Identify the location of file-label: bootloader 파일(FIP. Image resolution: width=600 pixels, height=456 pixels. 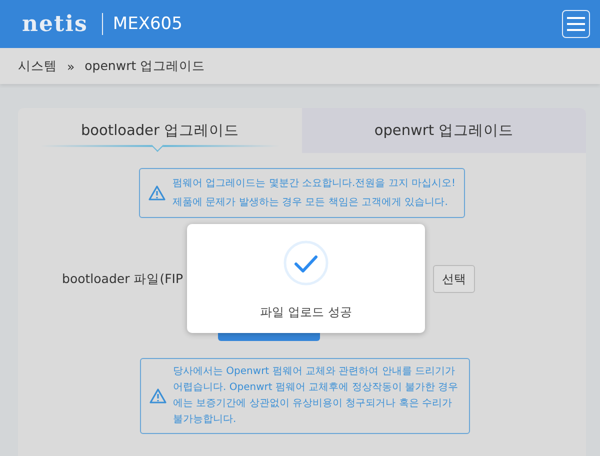
(122, 279).